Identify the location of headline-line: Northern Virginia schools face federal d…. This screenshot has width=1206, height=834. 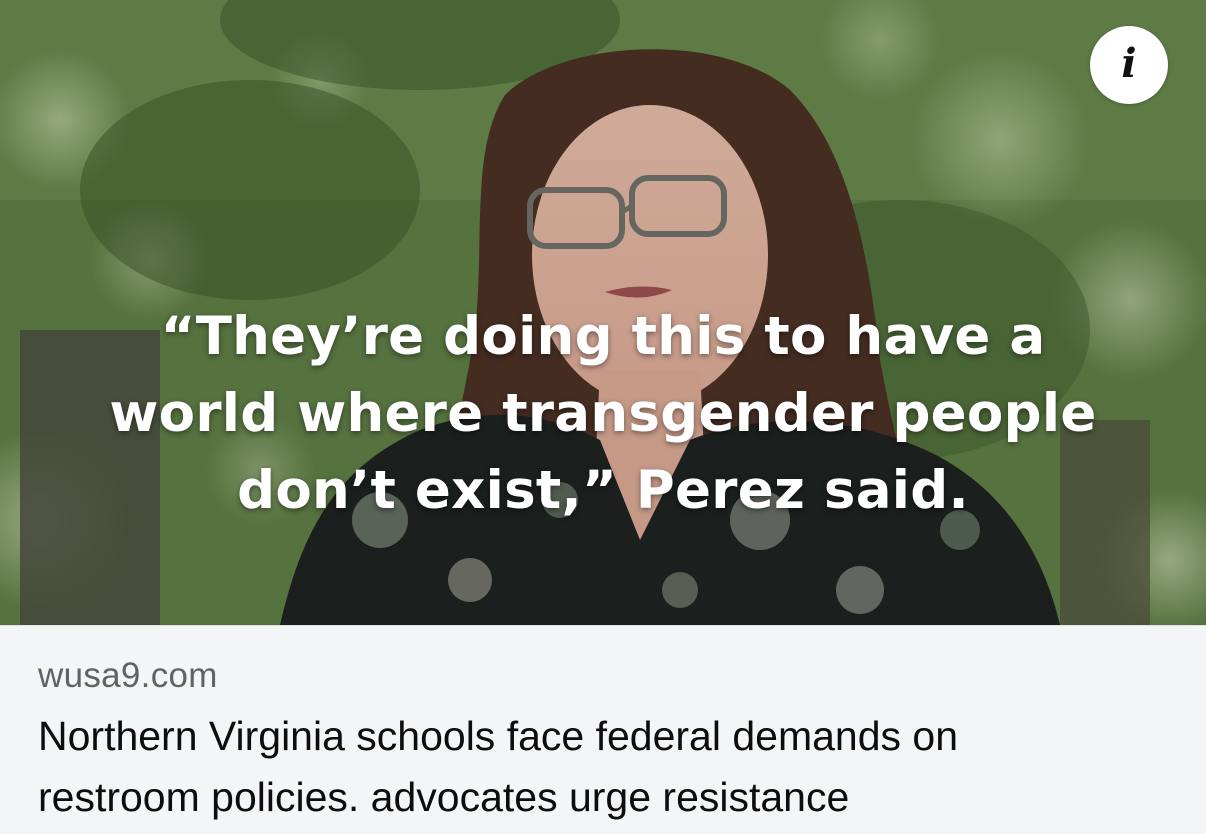
(498, 736).